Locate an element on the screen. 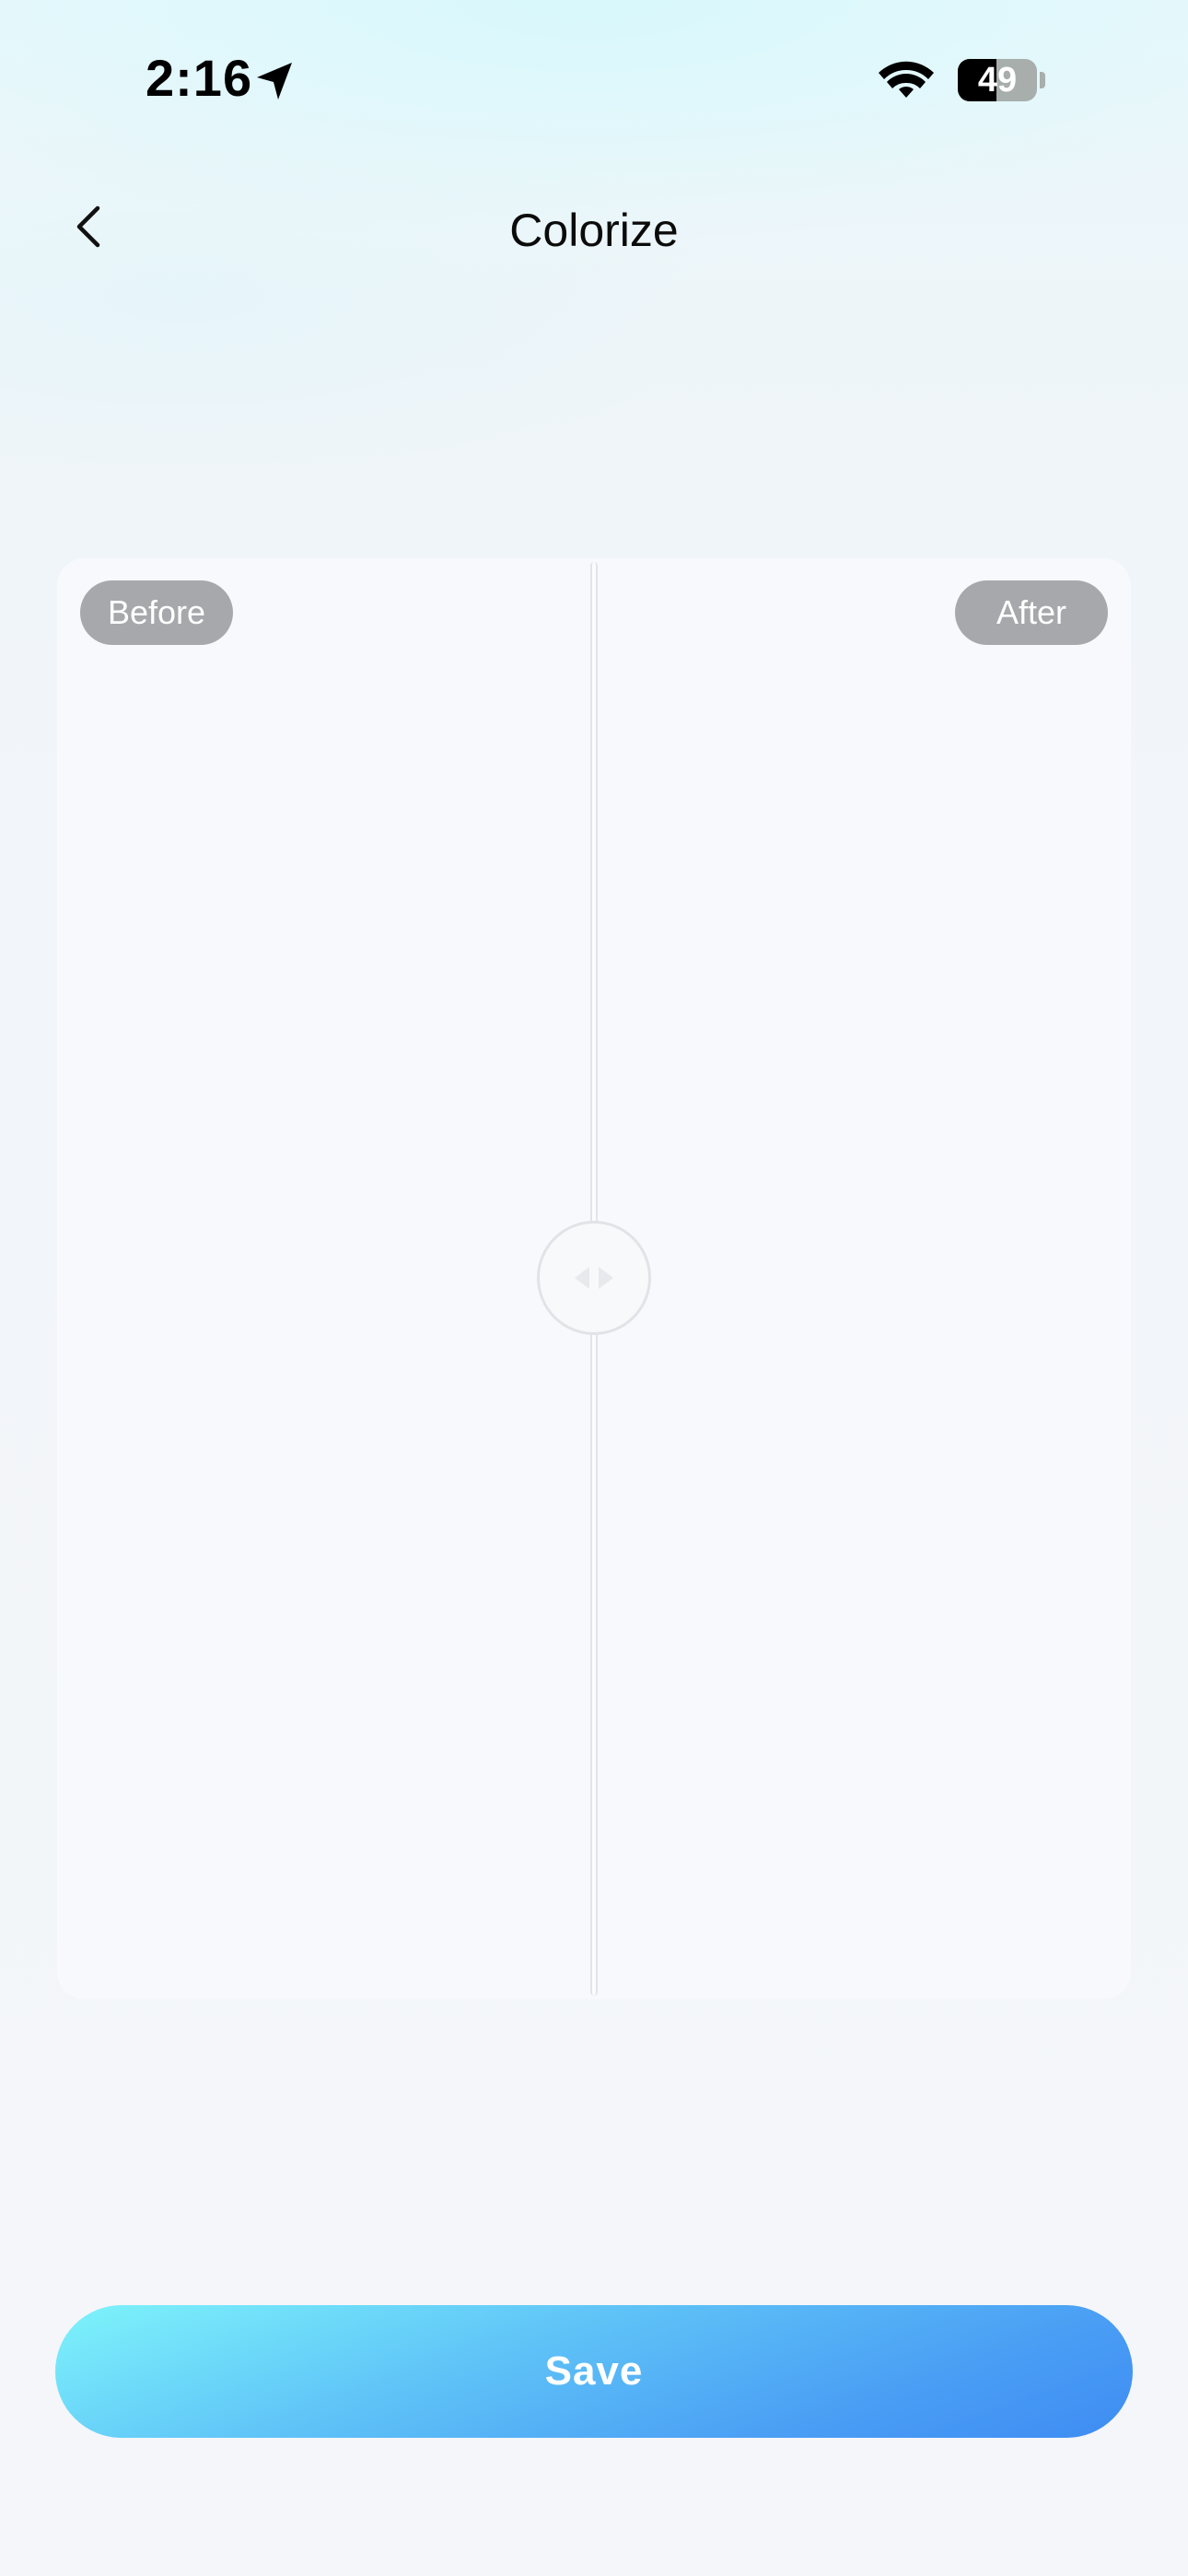 The width and height of the screenshot is (1188, 2576). back-button is located at coordinates (88, 227).